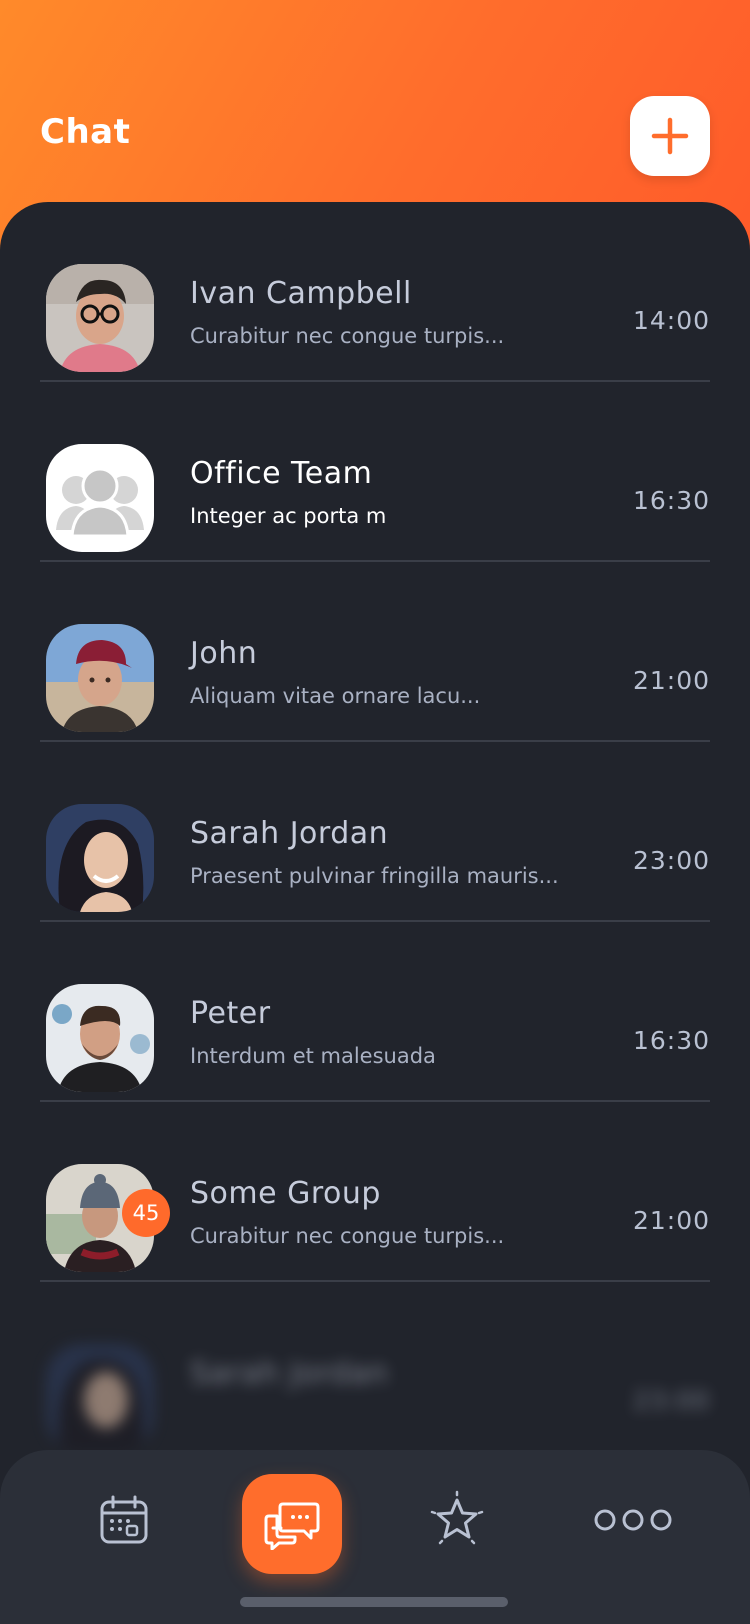 The width and height of the screenshot is (750, 1624). Describe the element at coordinates (230, 1013) in the screenshot. I see `chat-name: Peter` at that location.